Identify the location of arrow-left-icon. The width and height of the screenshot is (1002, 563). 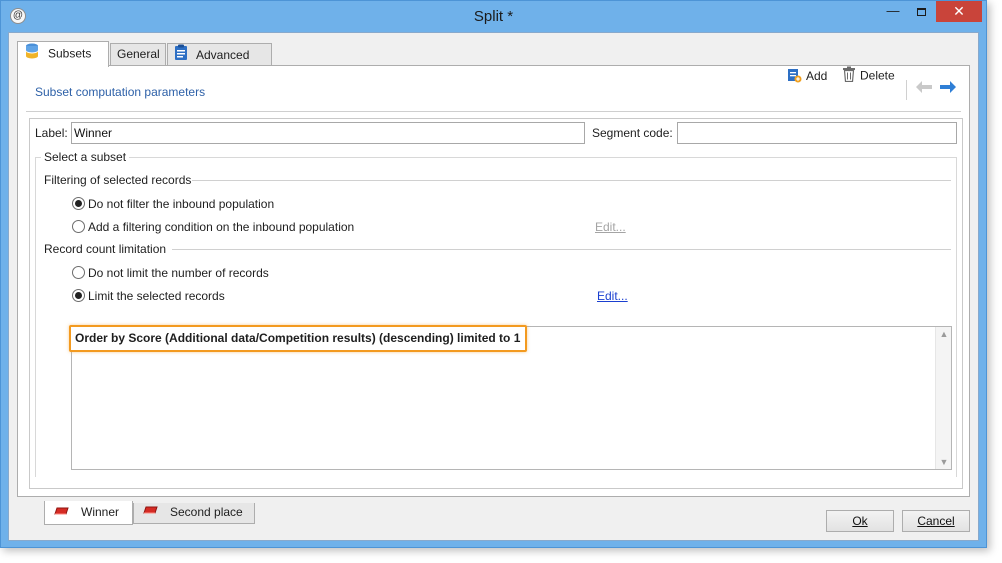
(924, 89).